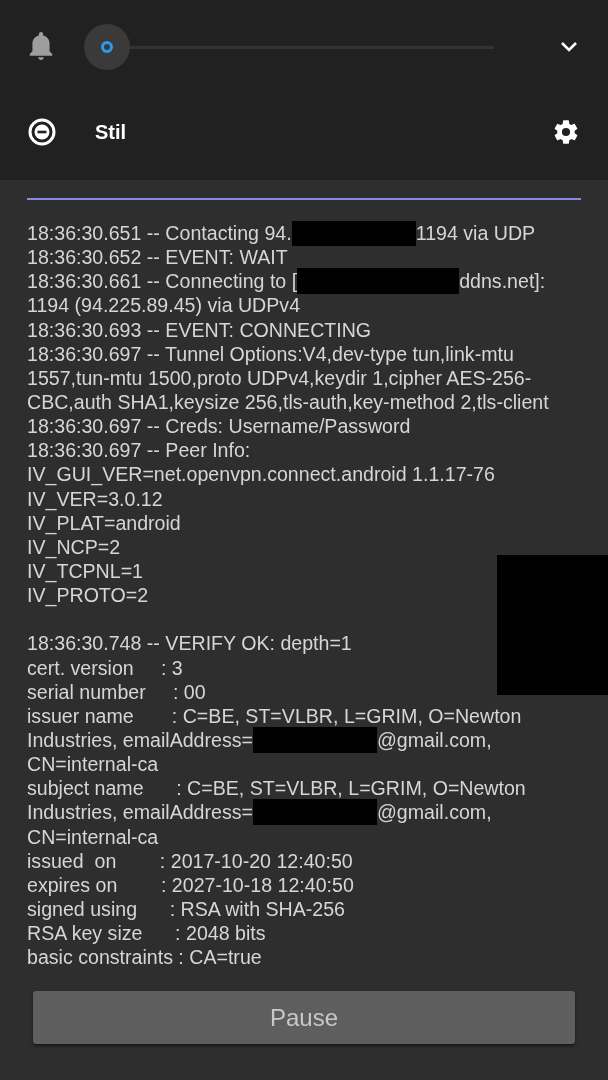  What do you see at coordinates (270, 353) in the screenshot?
I see `log-line: 18:36:30.697 -- Tunnel Options:V4,dev-type tun,link-mtu` at bounding box center [270, 353].